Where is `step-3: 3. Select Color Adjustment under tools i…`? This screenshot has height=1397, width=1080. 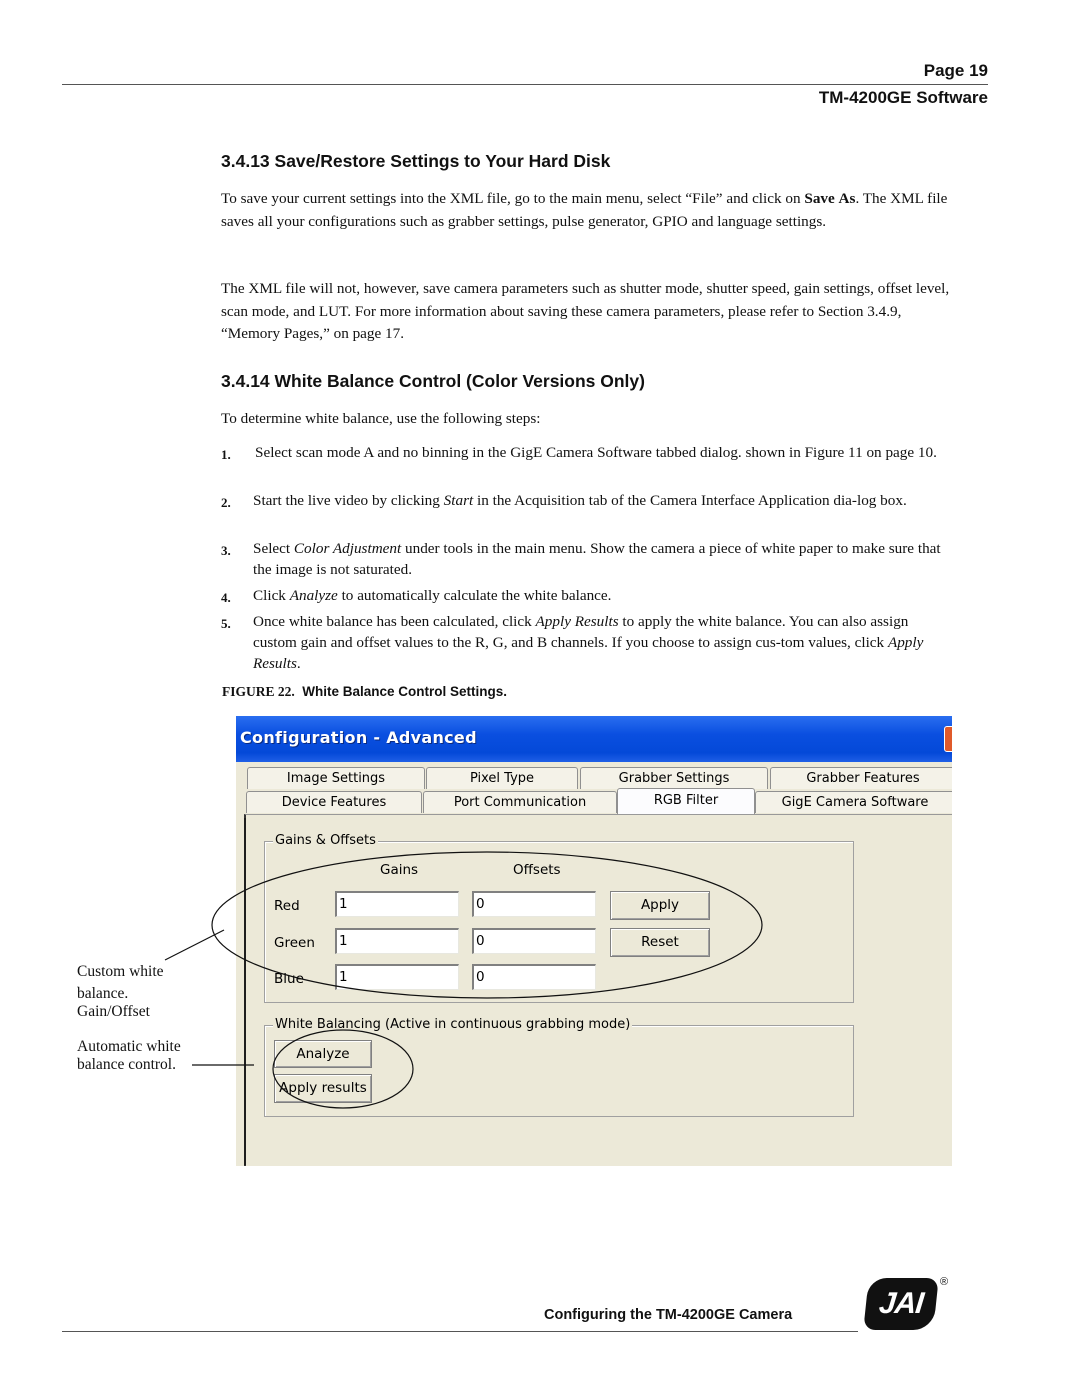
step-3: 3. Select Color Adjustment under tools i… is located at coordinates (588, 559).